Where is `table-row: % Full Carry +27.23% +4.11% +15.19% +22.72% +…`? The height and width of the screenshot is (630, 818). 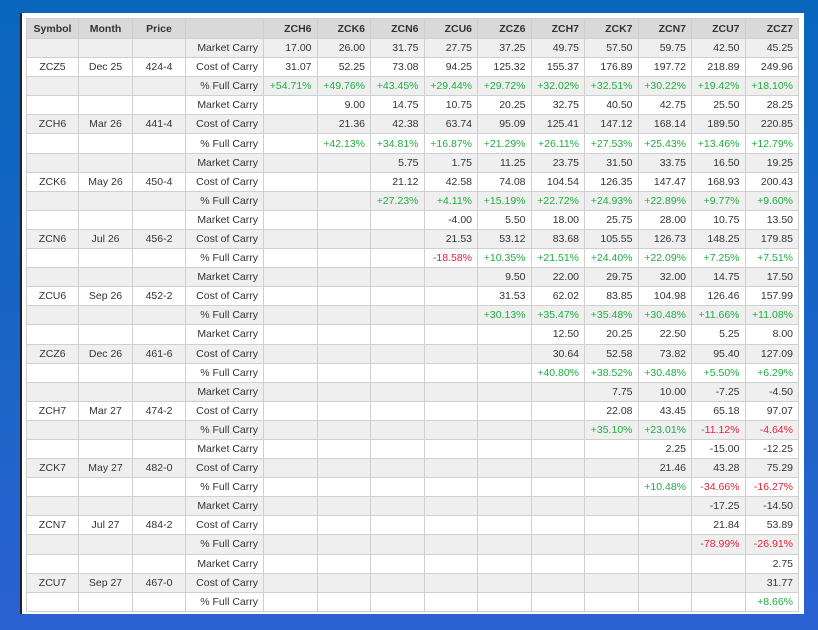 table-row: % Full Carry +27.23% +4.11% +15.19% +22.72% +… is located at coordinates (412, 200).